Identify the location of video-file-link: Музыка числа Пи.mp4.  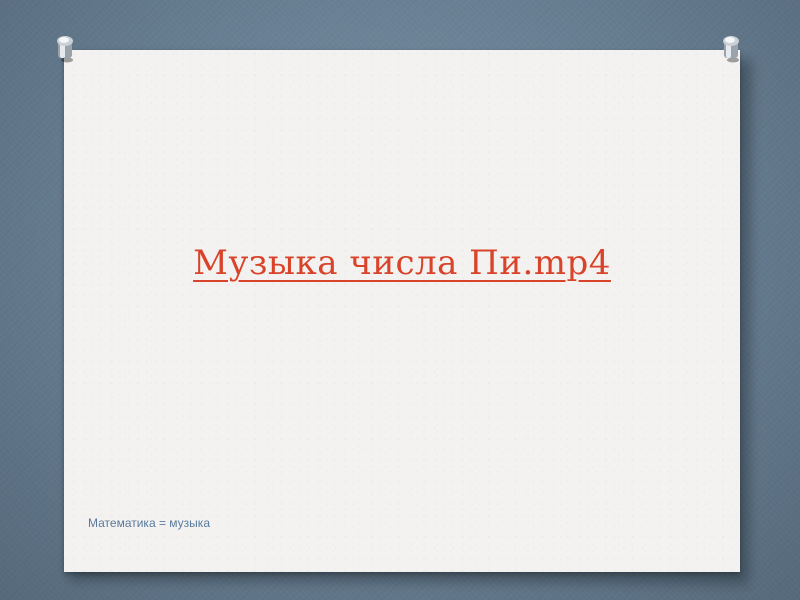
(402, 263).